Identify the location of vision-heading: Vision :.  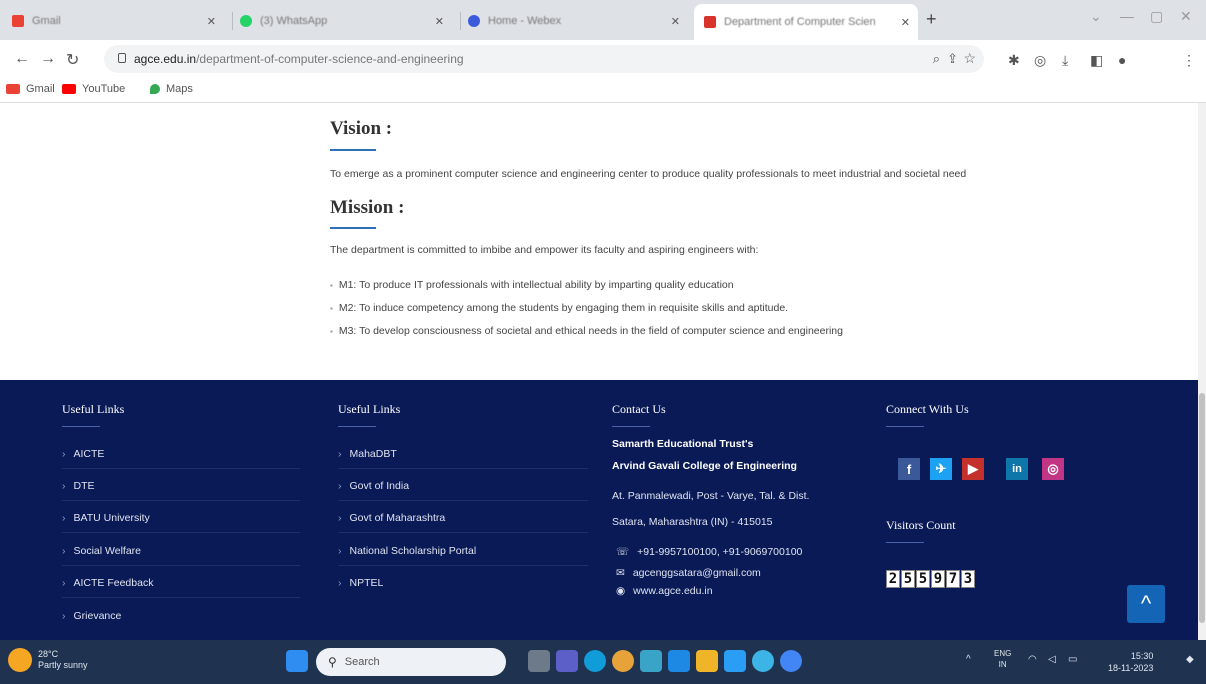
(361, 128).